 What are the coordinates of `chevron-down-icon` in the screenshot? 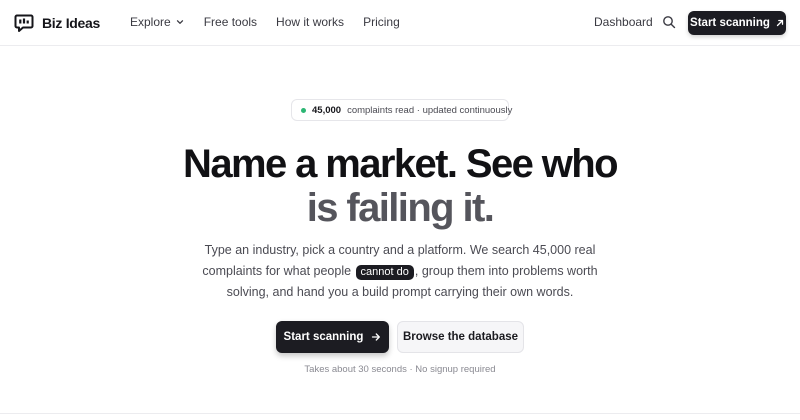 It's located at (179, 22).